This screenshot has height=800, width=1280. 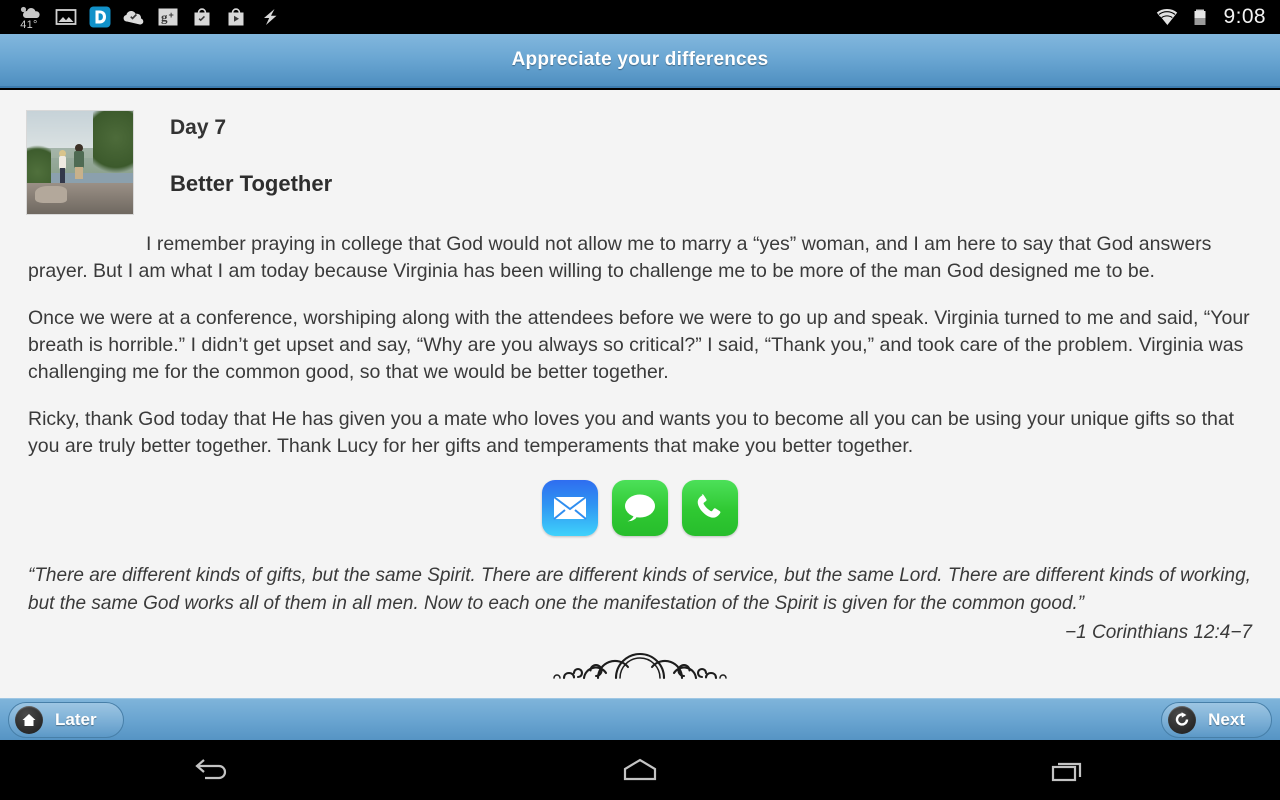 What do you see at coordinates (29, 25) in the screenshot?
I see `weather-temp-label: 41°` at bounding box center [29, 25].